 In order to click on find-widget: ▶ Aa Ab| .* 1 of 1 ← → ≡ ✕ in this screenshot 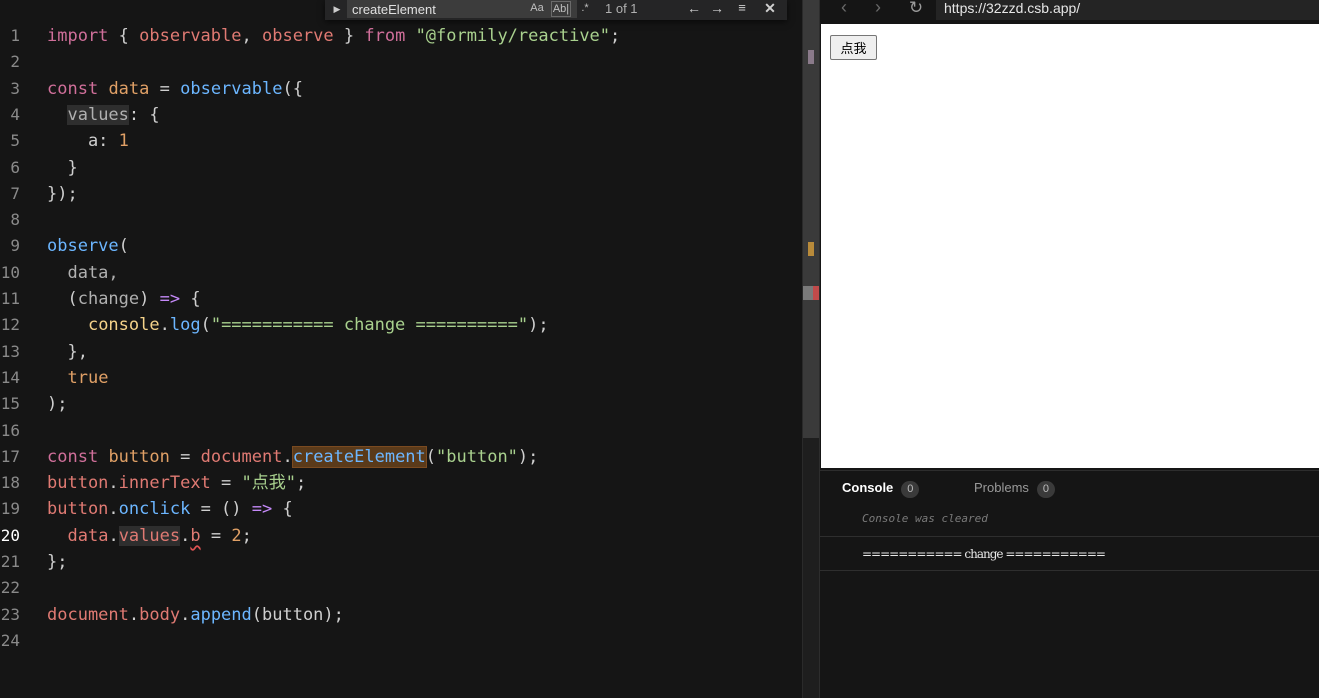, I will do `click(556, 10)`.